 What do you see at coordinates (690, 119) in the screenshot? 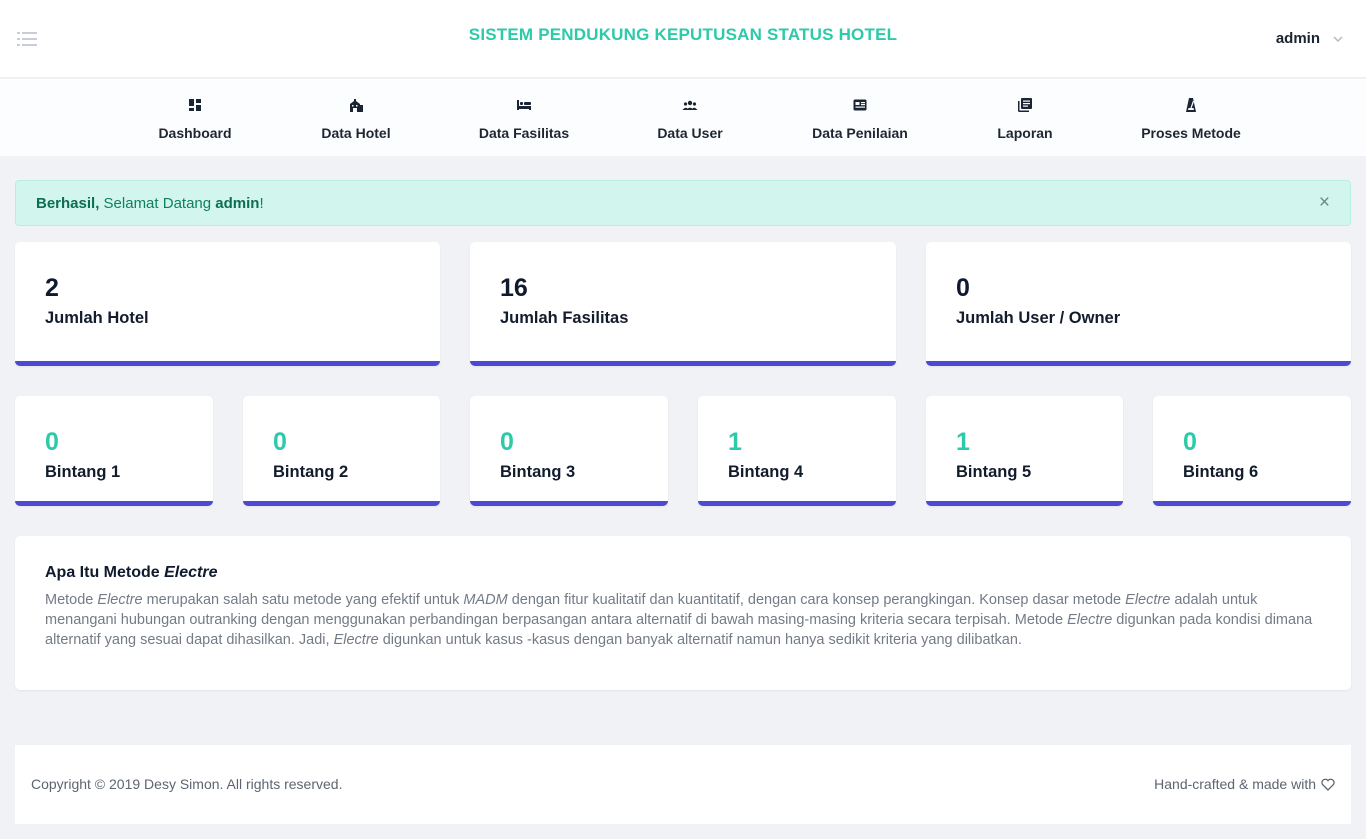
I see `nav-data-user: Data User` at bounding box center [690, 119].